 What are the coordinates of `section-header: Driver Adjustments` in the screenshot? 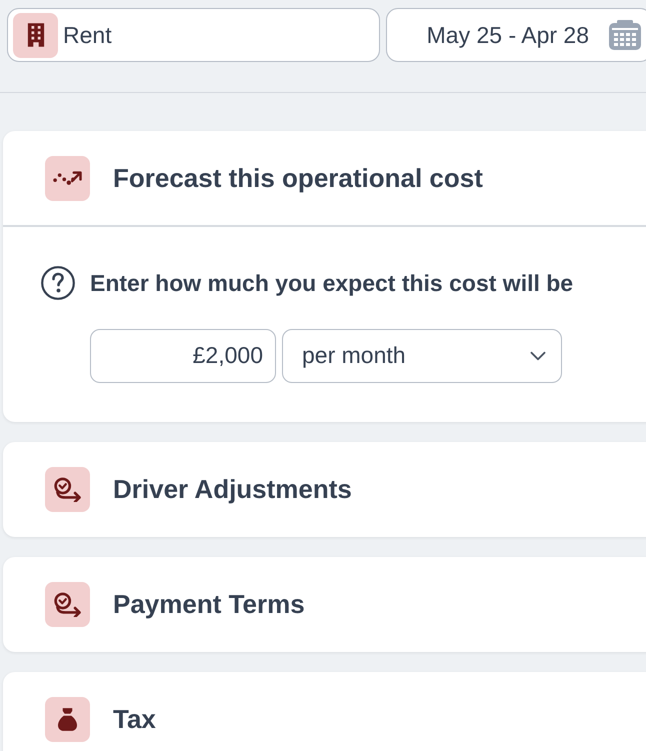 It's located at (324, 489).